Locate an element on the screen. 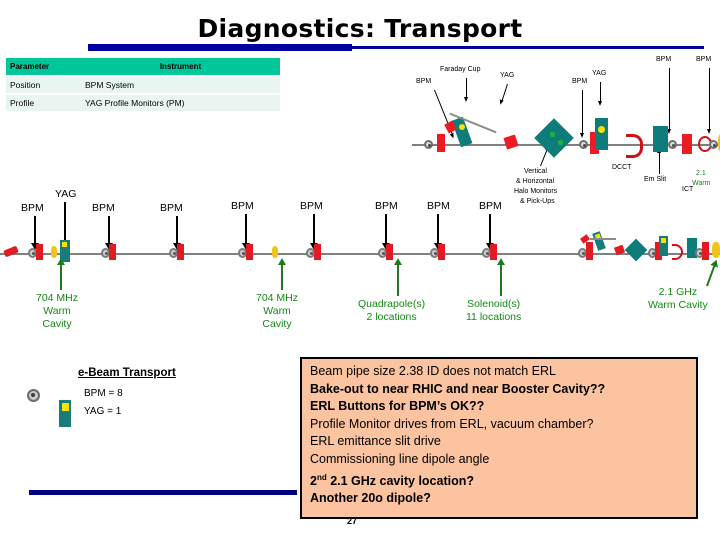 The image size is (720, 540). schematic-label-halo-1: Vertical is located at coordinates (535, 171).